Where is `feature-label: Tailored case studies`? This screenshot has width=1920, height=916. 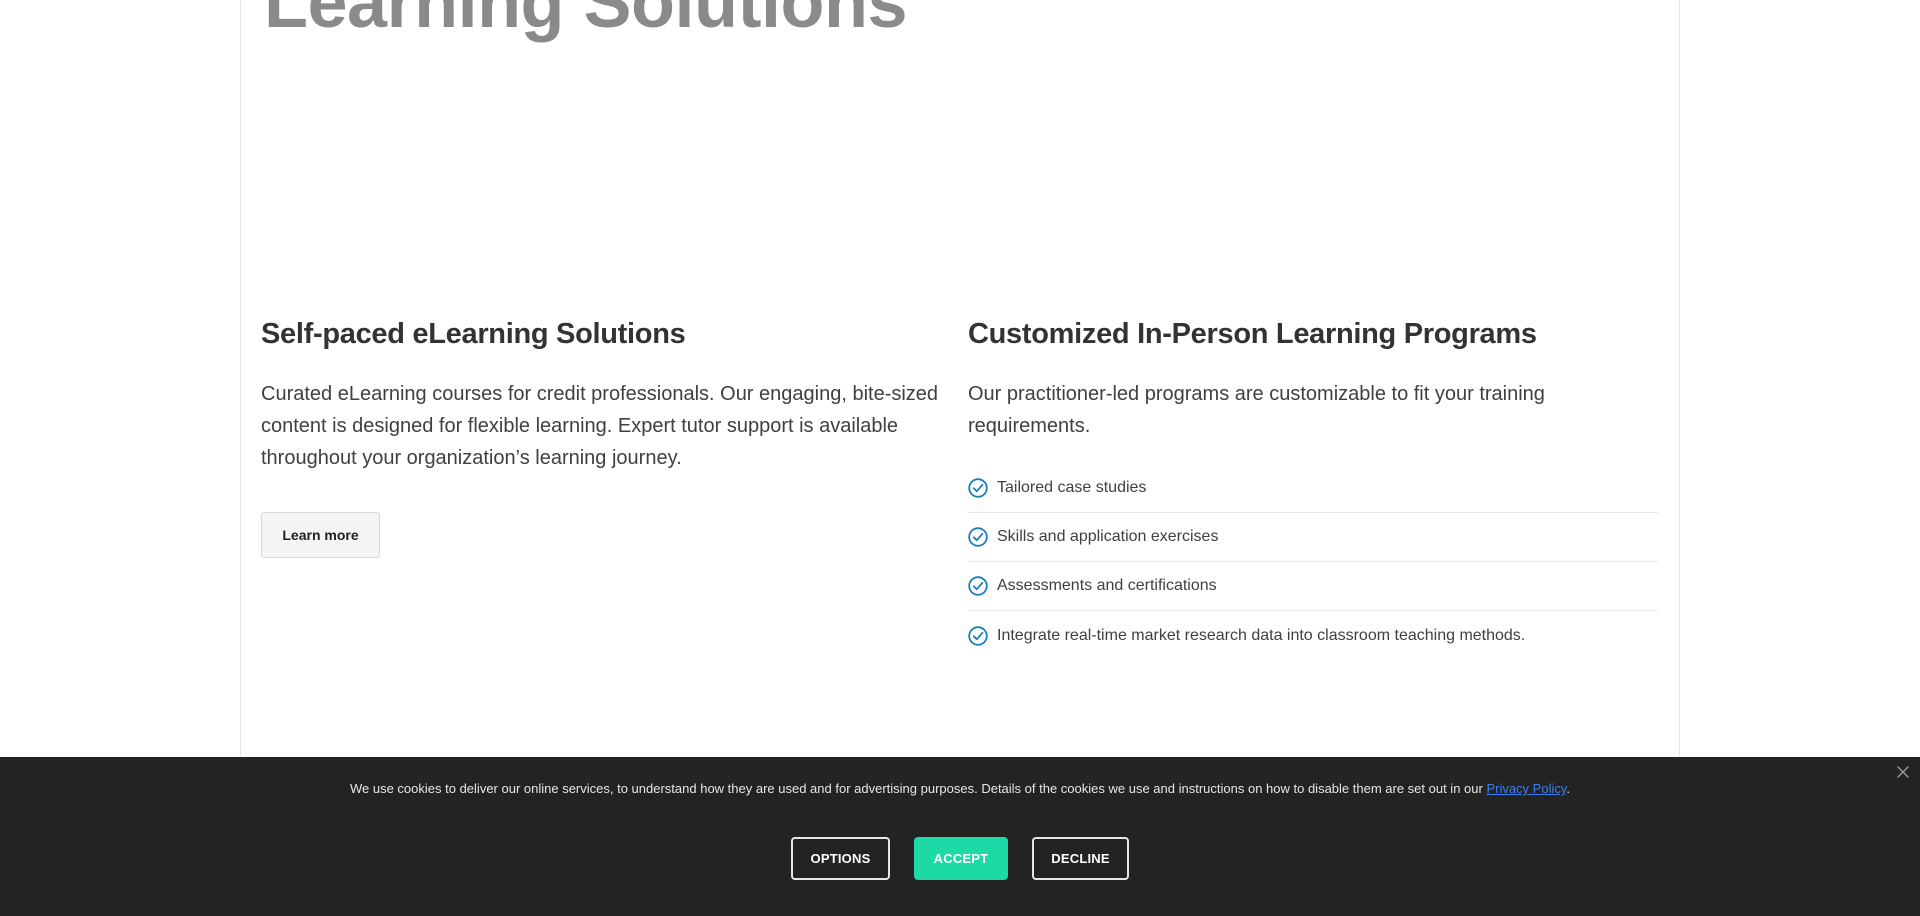 feature-label: Tailored case studies is located at coordinates (1072, 487).